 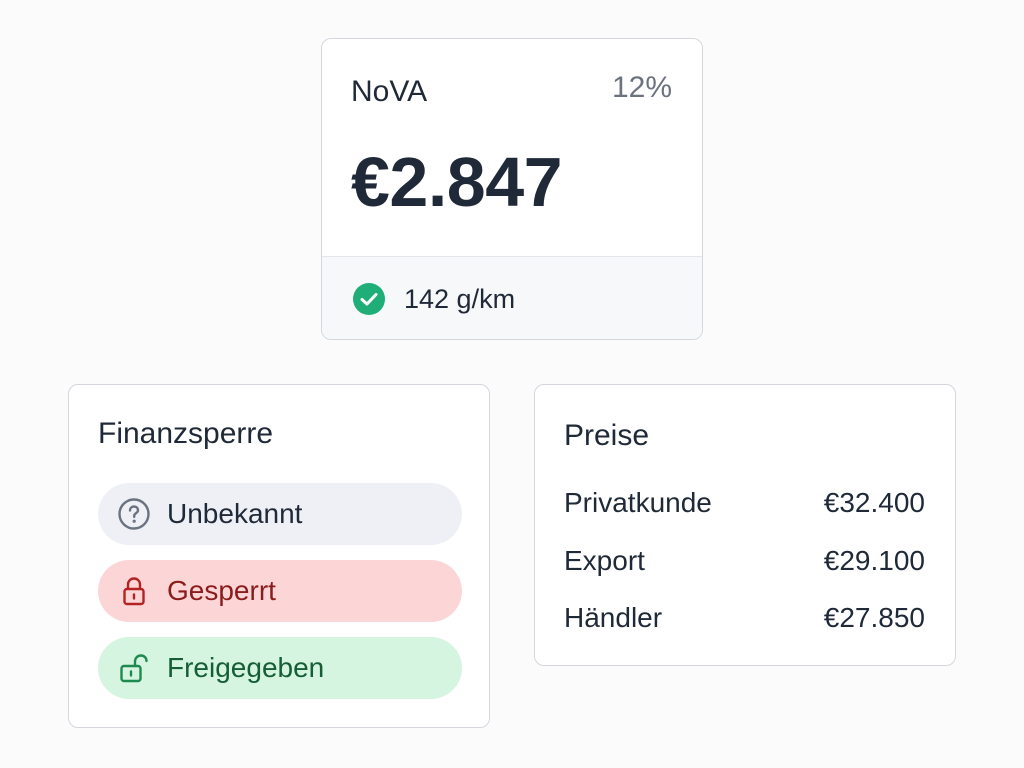 I want to click on nova-emission-row: 142 g/km, so click(x=512, y=297).